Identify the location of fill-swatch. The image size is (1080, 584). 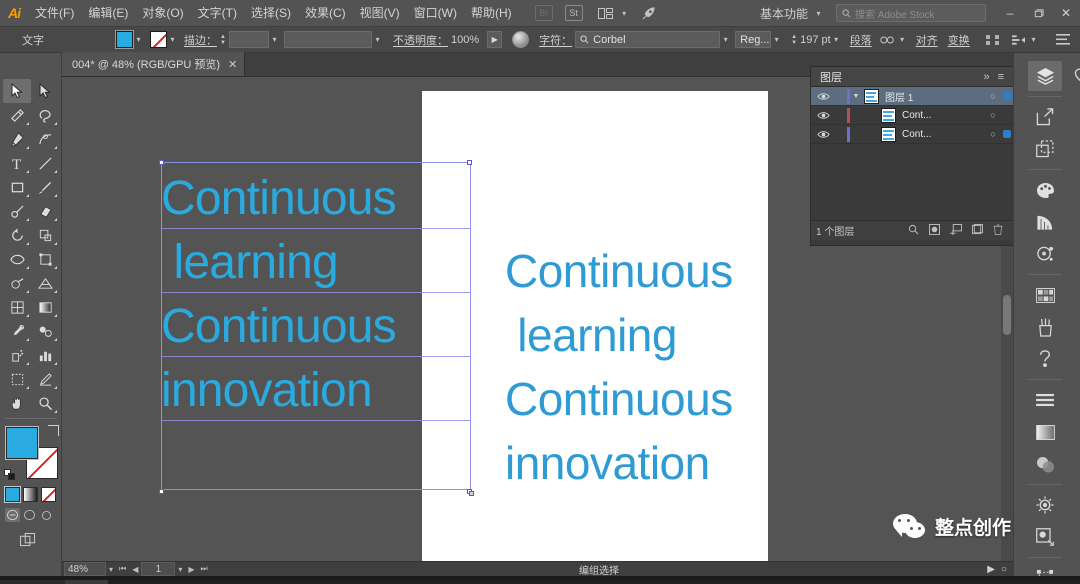
(124, 39).